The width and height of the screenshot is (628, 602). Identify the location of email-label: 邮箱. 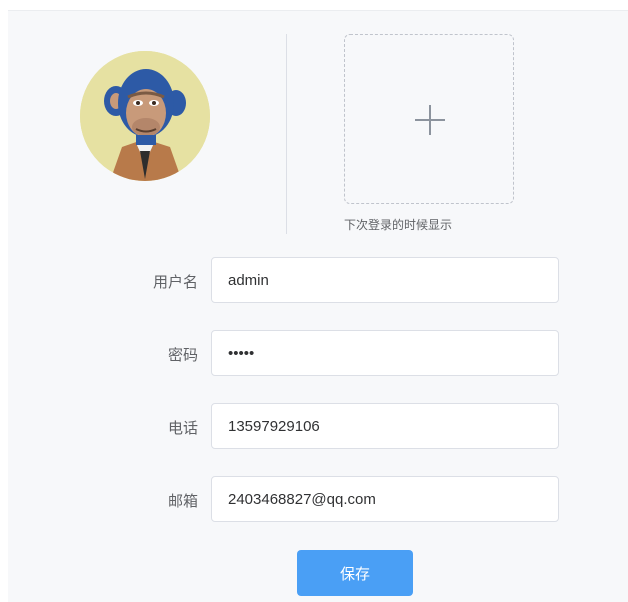
(182, 501).